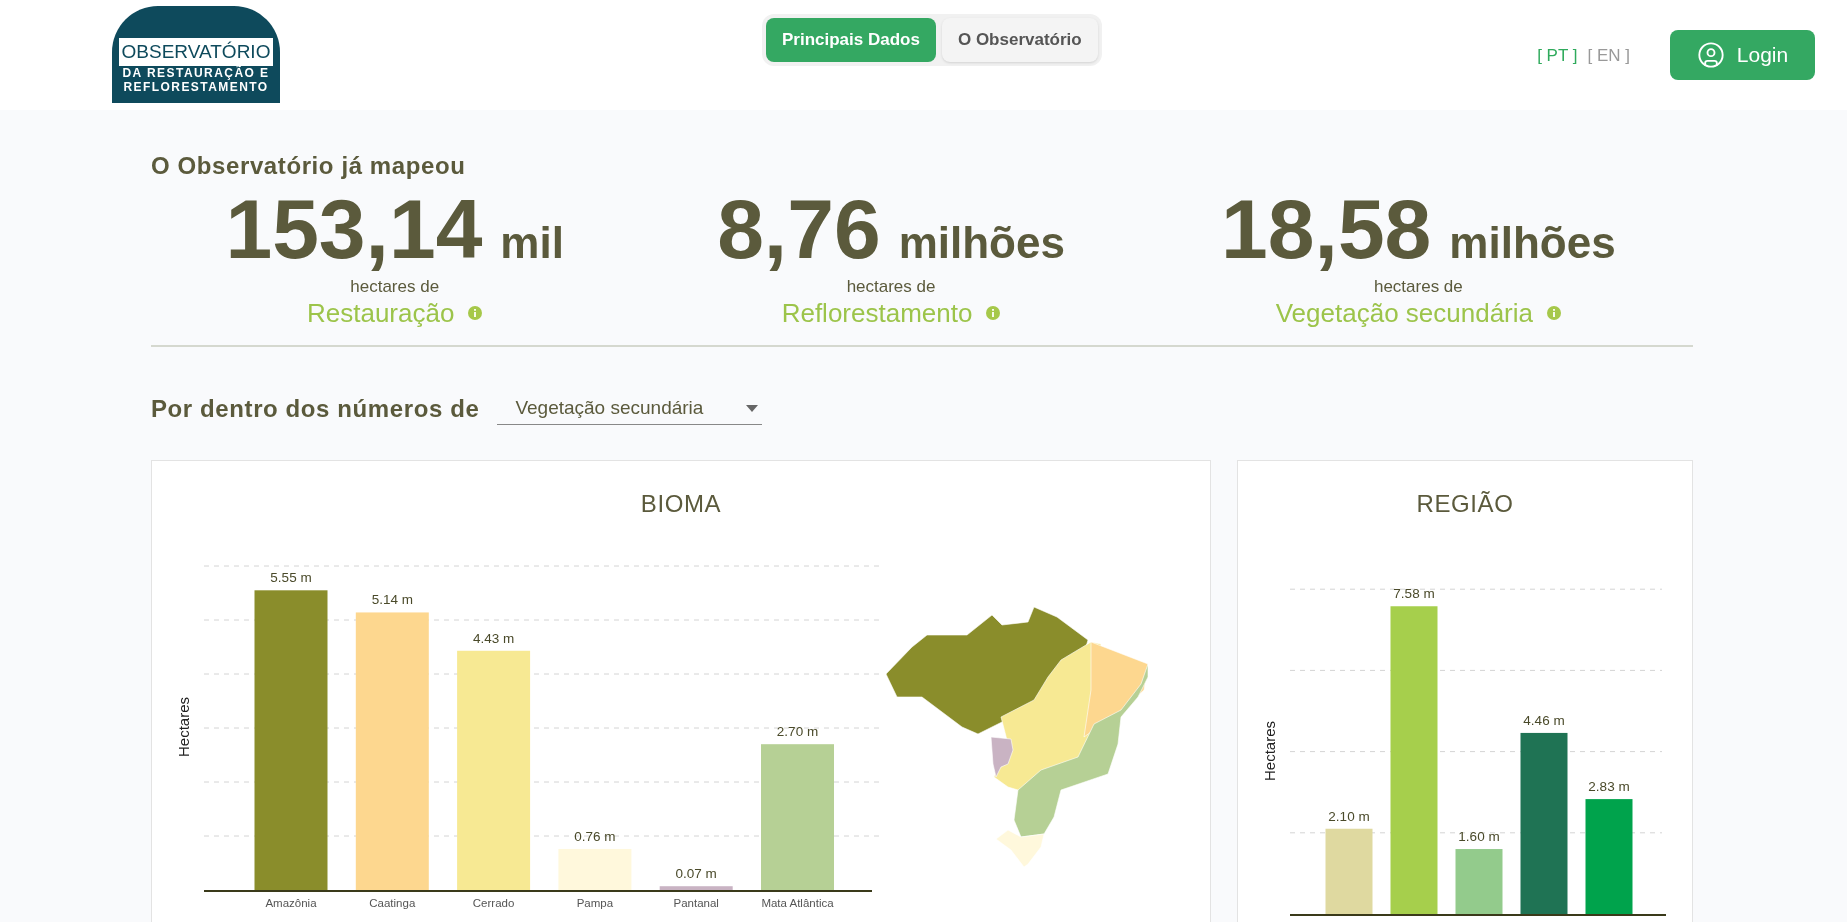  What do you see at coordinates (797, 903) in the screenshot?
I see `category-label: Mata Atlântica` at bounding box center [797, 903].